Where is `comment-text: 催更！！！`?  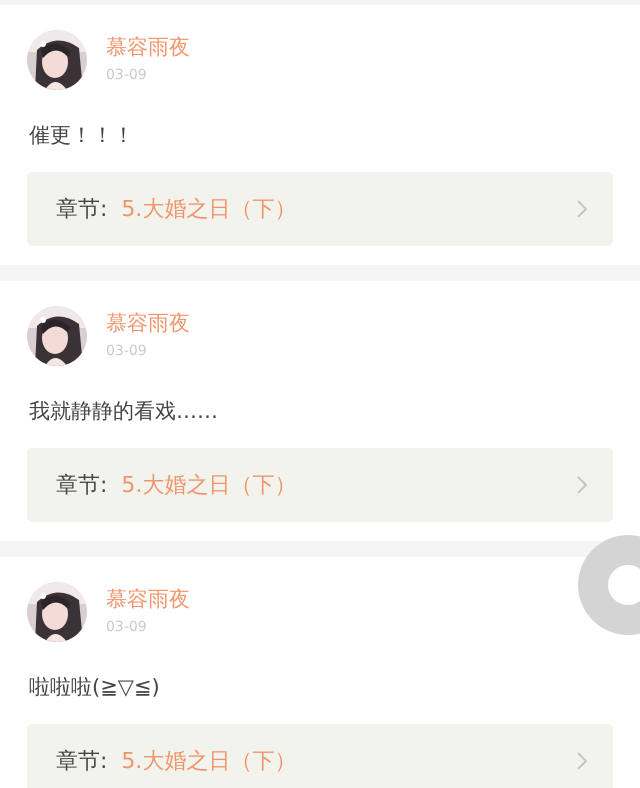 comment-text: 催更！！！ is located at coordinates (82, 135).